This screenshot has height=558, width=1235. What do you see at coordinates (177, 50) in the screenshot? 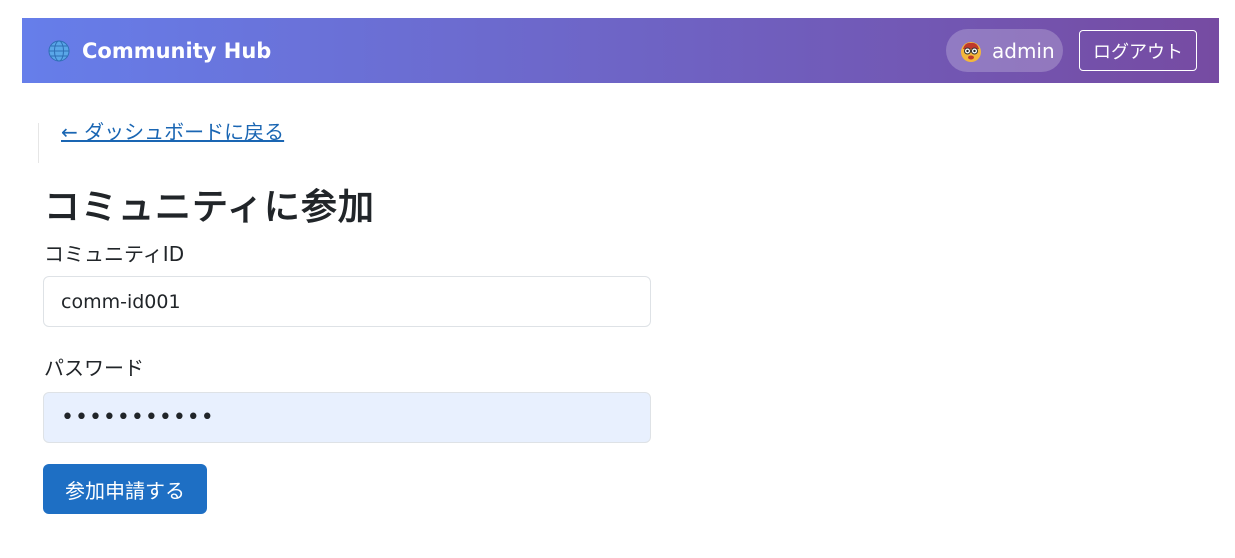
I see `brand-name: Community Hub` at bounding box center [177, 50].